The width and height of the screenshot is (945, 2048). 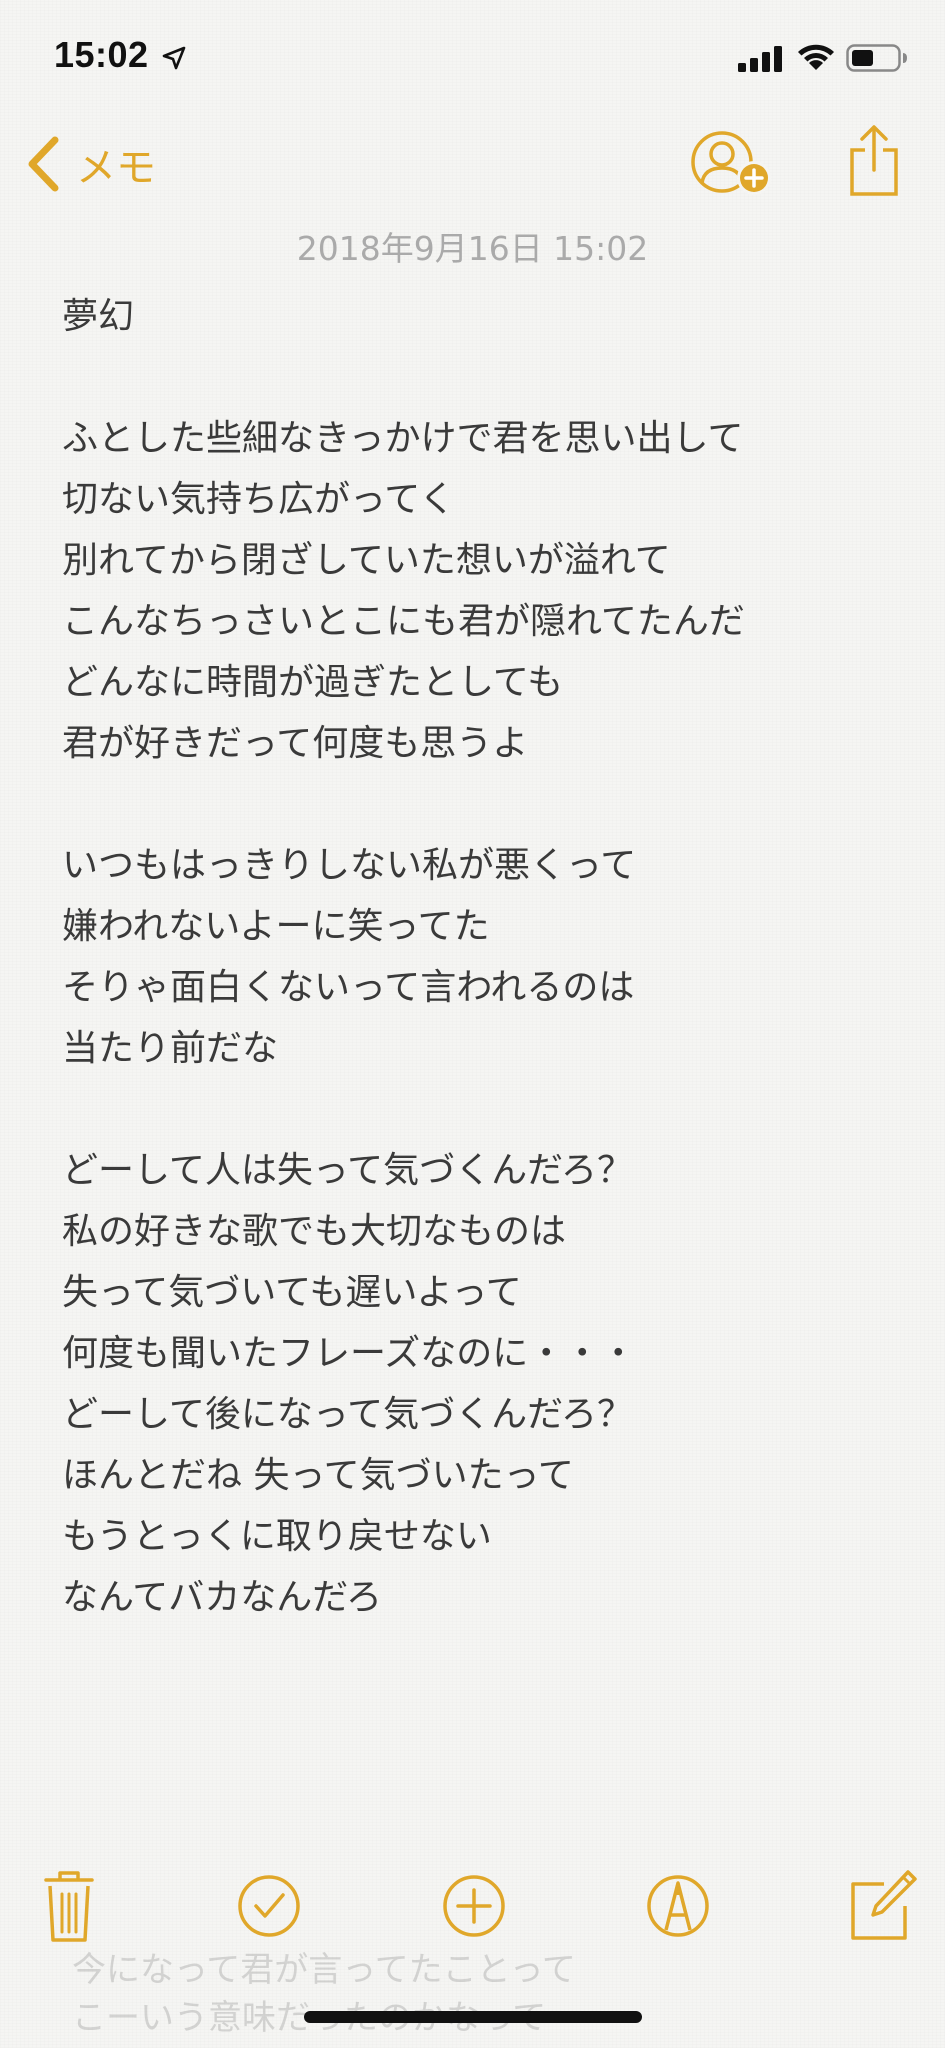 What do you see at coordinates (269, 1906) in the screenshot?
I see `checklist-icon` at bounding box center [269, 1906].